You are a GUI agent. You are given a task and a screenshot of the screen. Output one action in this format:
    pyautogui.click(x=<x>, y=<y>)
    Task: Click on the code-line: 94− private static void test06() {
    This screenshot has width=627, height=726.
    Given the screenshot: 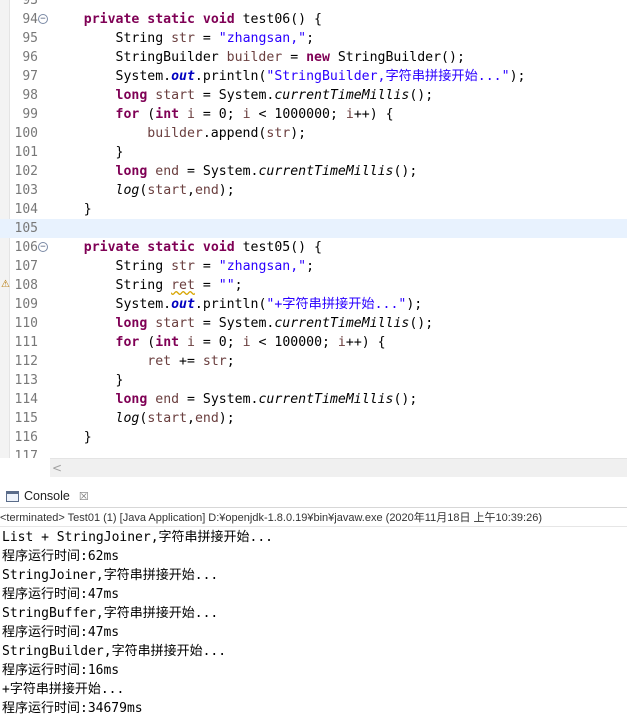 What is the action you would take?
    pyautogui.click(x=313, y=19)
    